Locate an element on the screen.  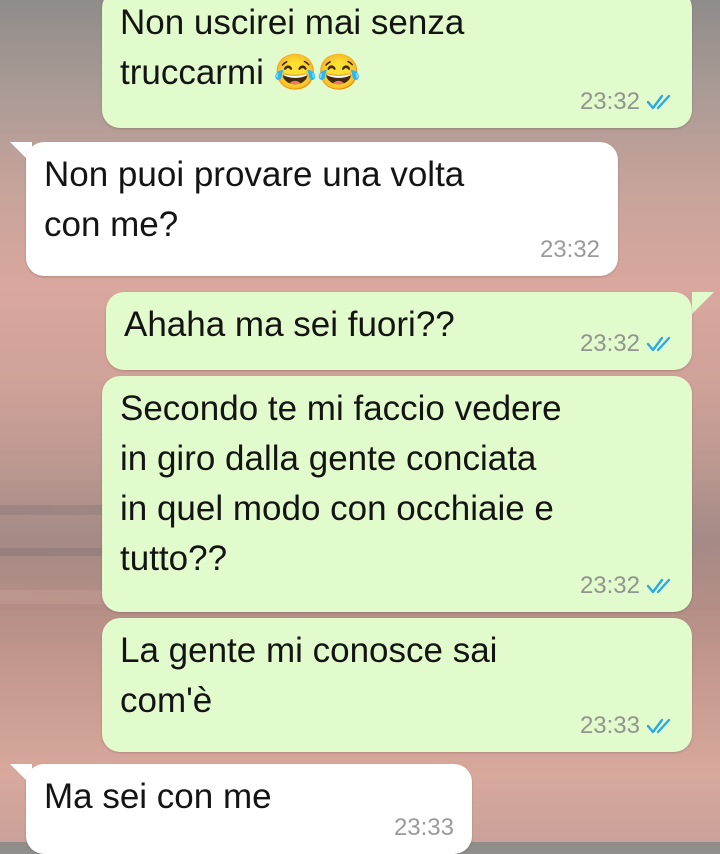
message-text: Ma sei con me is located at coordinates (158, 796).